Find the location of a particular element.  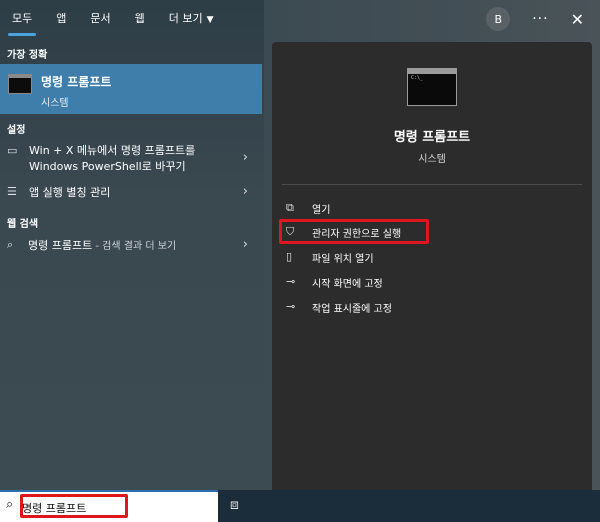

command-prompt-large-icon is located at coordinates (432, 87).